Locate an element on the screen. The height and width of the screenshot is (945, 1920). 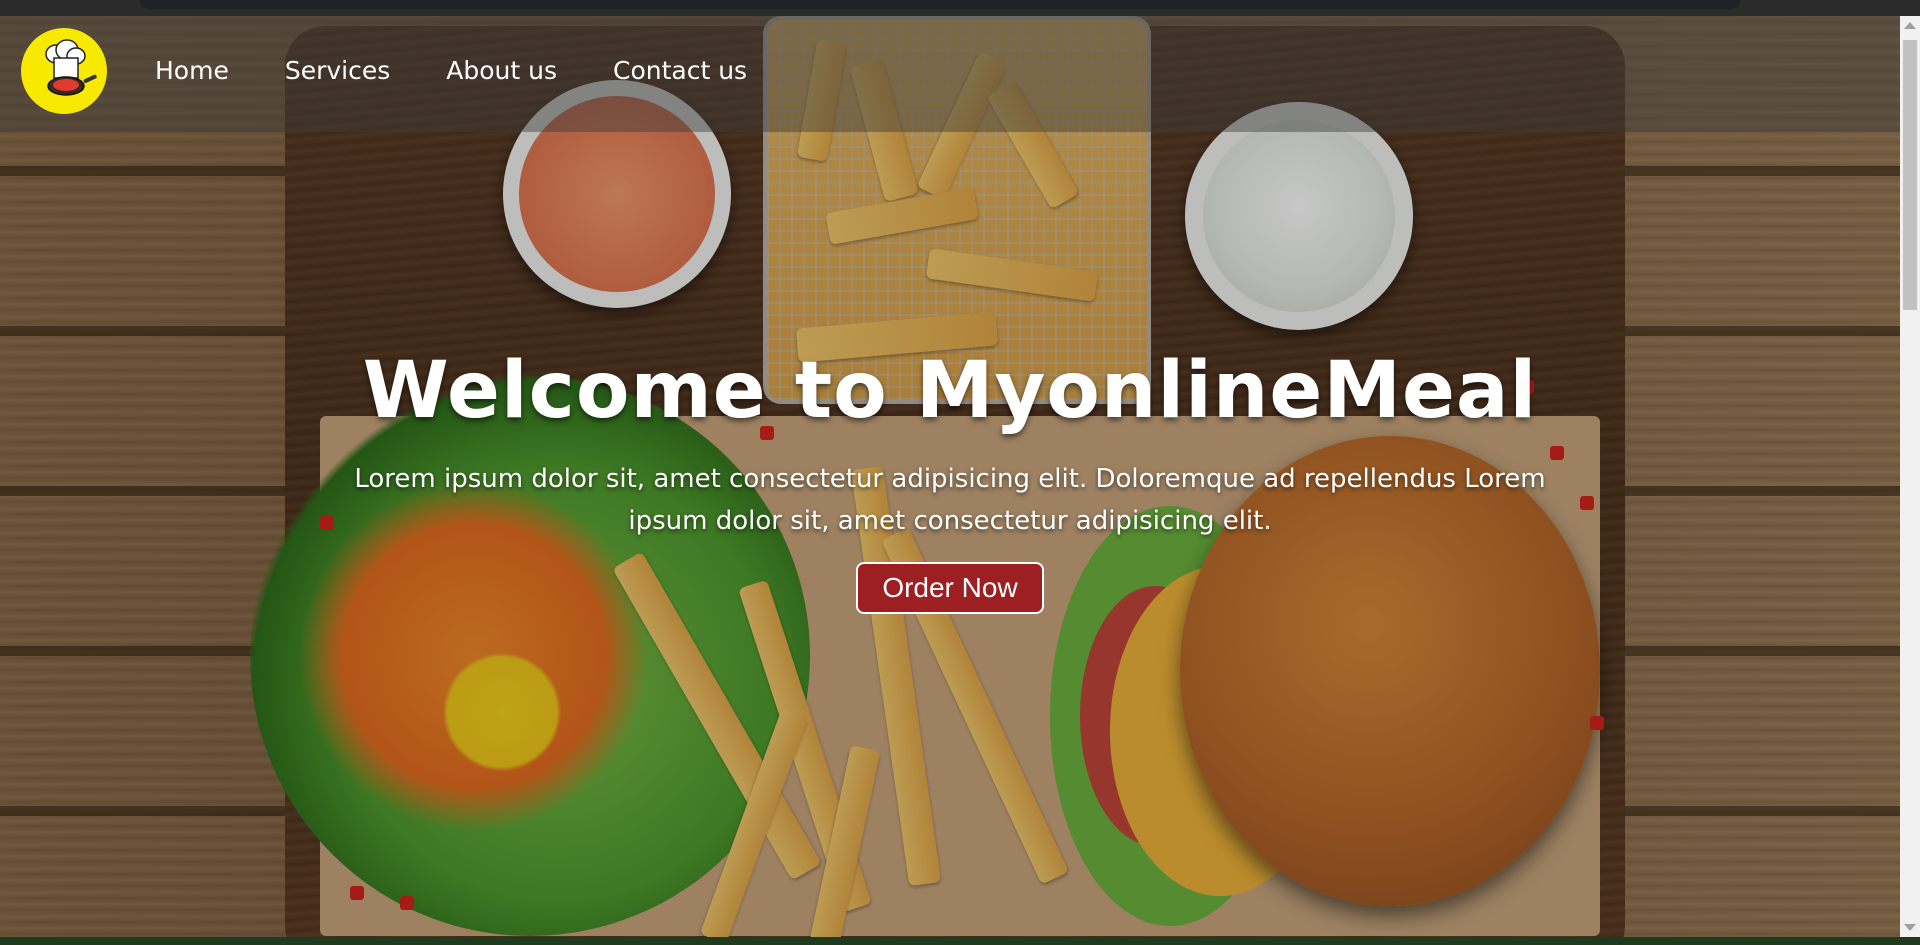
nav-link-contact-us: Contact us is located at coordinates (680, 70).